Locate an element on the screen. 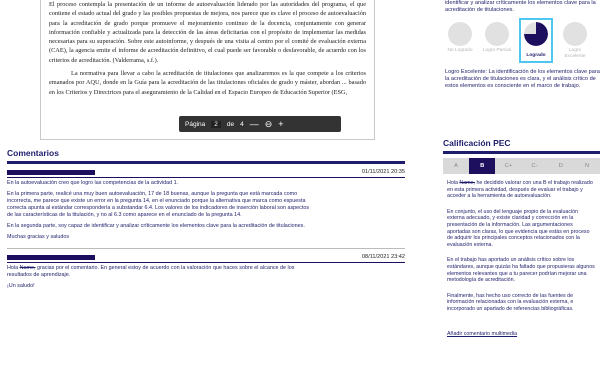 The width and height of the screenshot is (600, 371). level-no-logrado: No Logrado is located at coordinates (460, 42).